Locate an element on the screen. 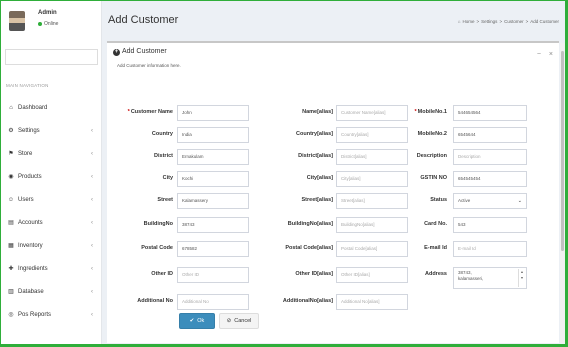  description-label-text: Description is located at coordinates (431, 156).